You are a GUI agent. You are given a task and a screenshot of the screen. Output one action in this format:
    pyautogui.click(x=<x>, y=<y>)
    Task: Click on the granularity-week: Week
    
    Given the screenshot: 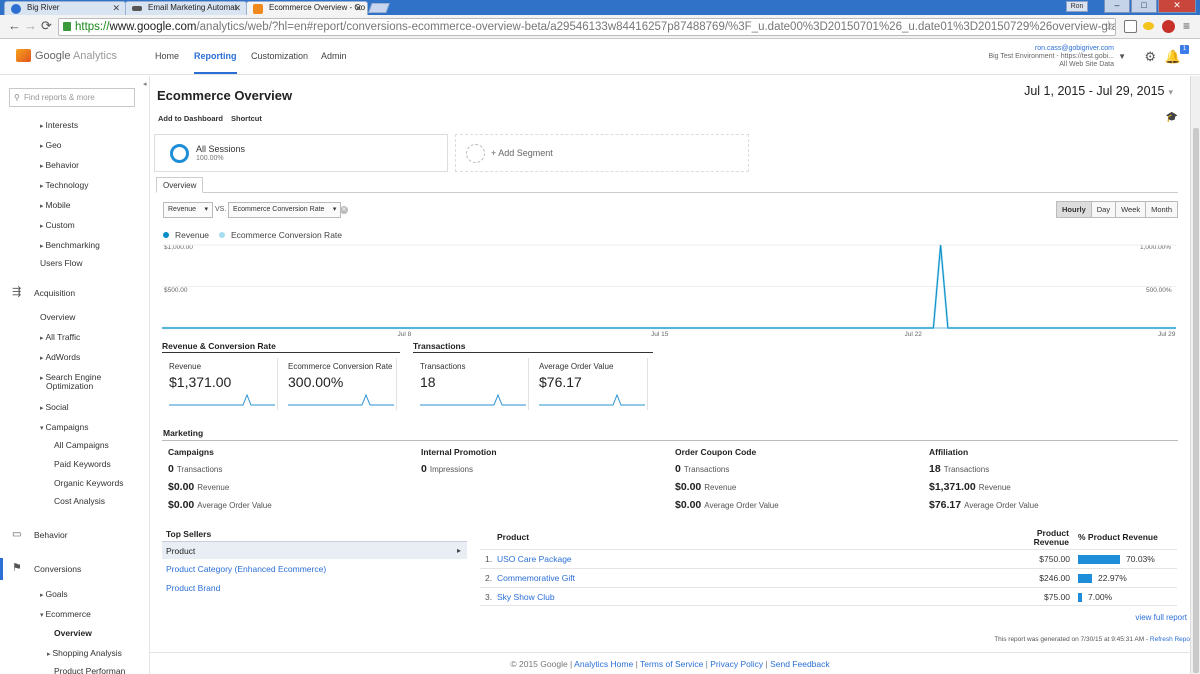 What is the action you would take?
    pyautogui.click(x=1131, y=209)
    